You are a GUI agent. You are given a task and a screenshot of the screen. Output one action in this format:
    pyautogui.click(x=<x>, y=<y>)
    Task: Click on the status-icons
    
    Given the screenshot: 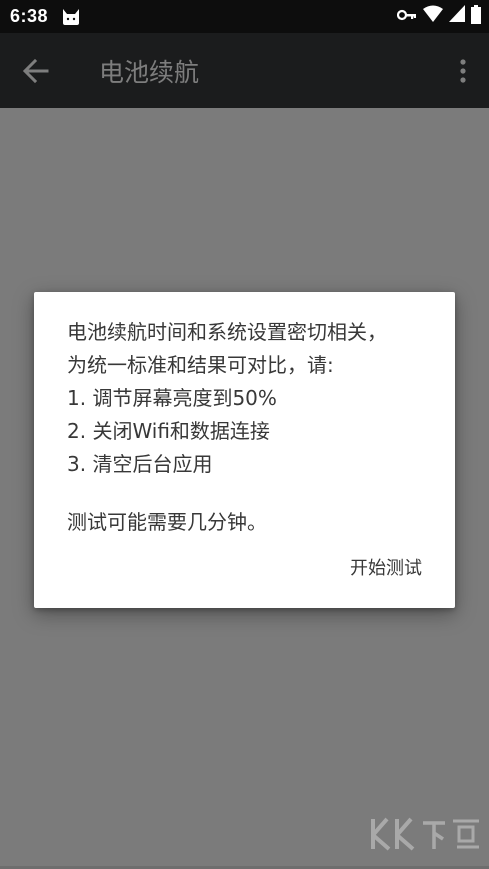 What is the action you would take?
    pyautogui.click(x=438, y=16)
    